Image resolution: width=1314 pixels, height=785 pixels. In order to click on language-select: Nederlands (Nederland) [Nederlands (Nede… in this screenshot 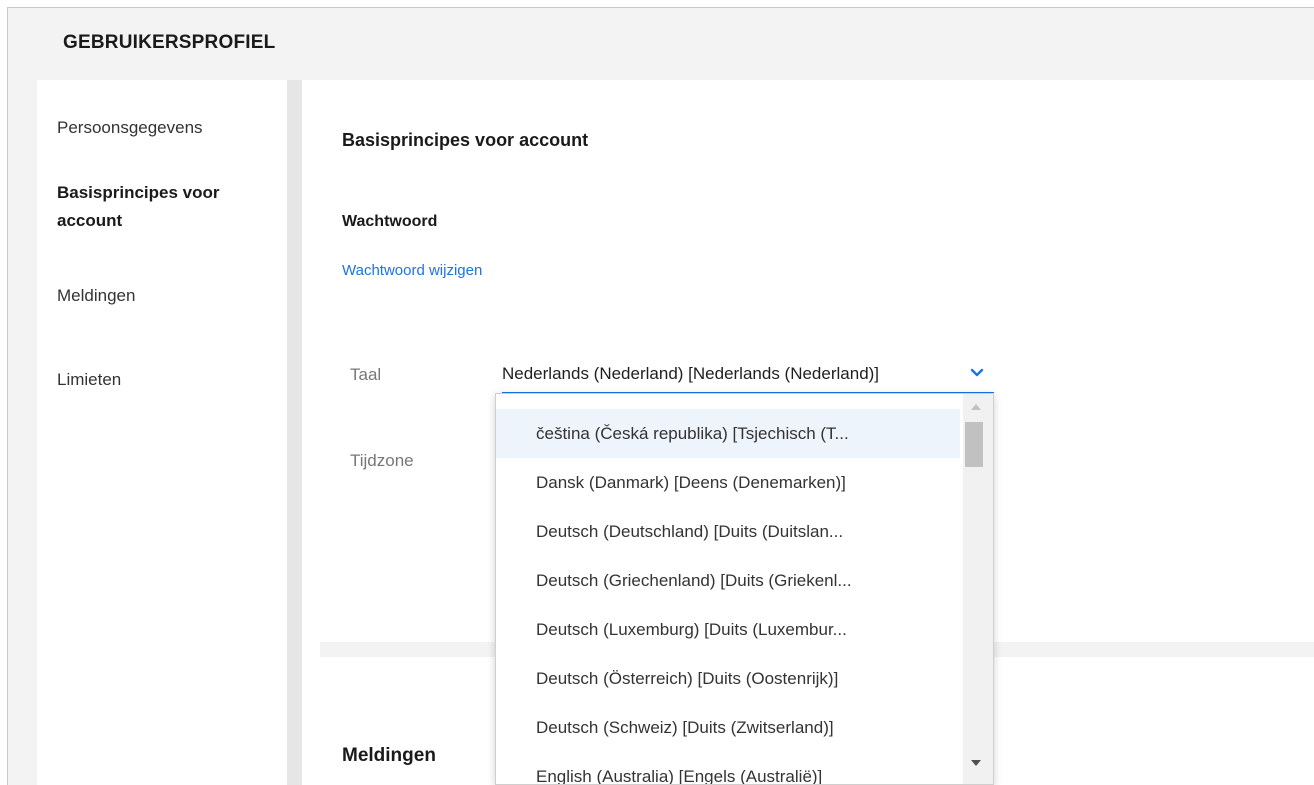, I will do `click(748, 374)`.